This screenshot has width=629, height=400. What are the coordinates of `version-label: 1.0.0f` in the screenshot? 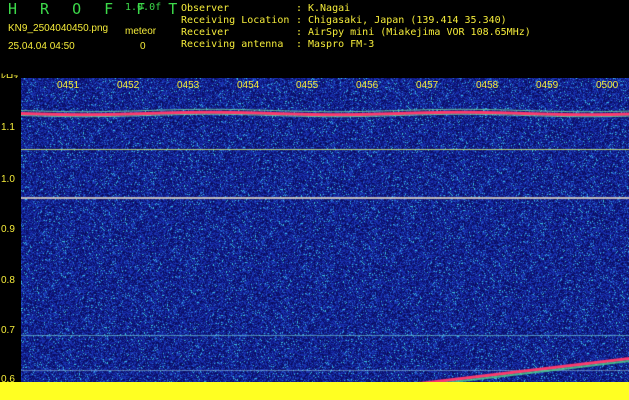 It's located at (143, 7).